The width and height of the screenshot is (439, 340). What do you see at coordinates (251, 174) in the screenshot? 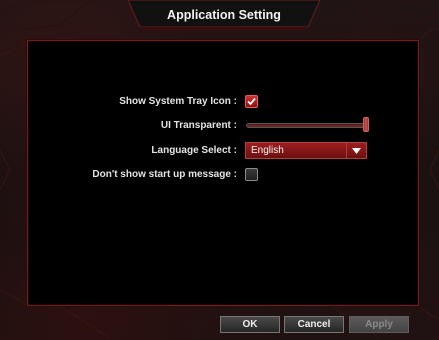
I see `startup-message-checkbox` at bounding box center [251, 174].